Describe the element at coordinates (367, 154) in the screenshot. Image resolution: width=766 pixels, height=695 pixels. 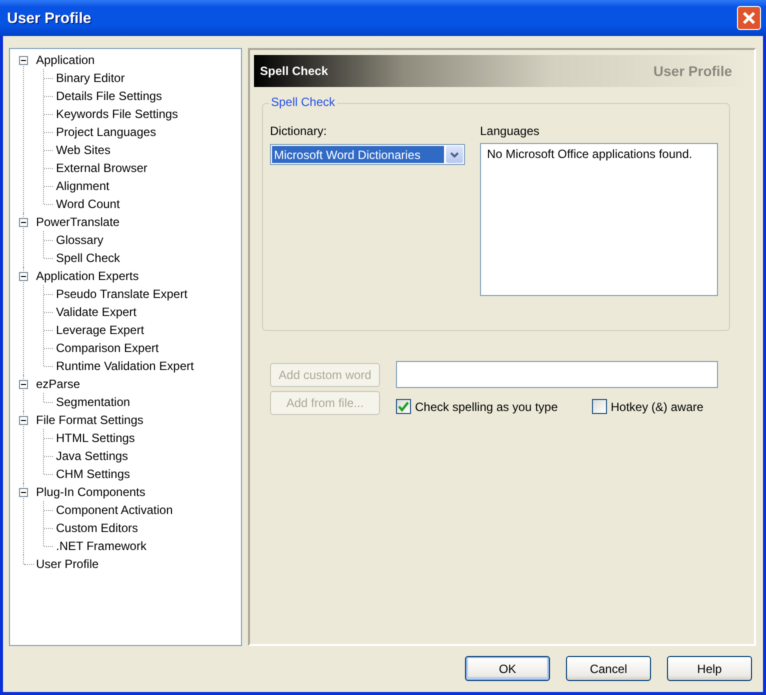
I see `dictionary-dropdown: Microsoft Word Dictionaries` at that location.